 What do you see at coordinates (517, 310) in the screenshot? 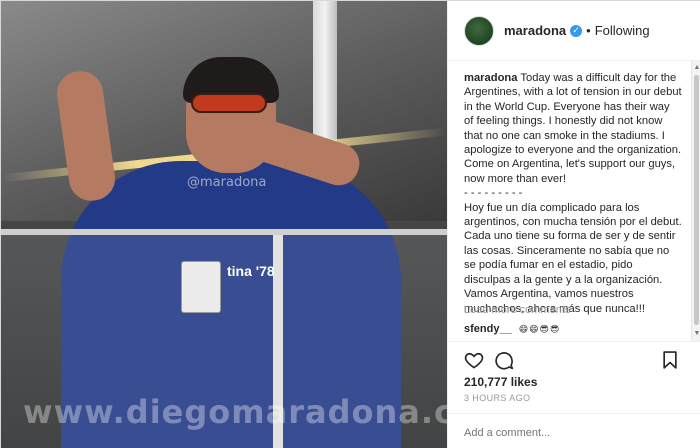
I see `load-more-comments-link: Load more comments` at bounding box center [517, 310].